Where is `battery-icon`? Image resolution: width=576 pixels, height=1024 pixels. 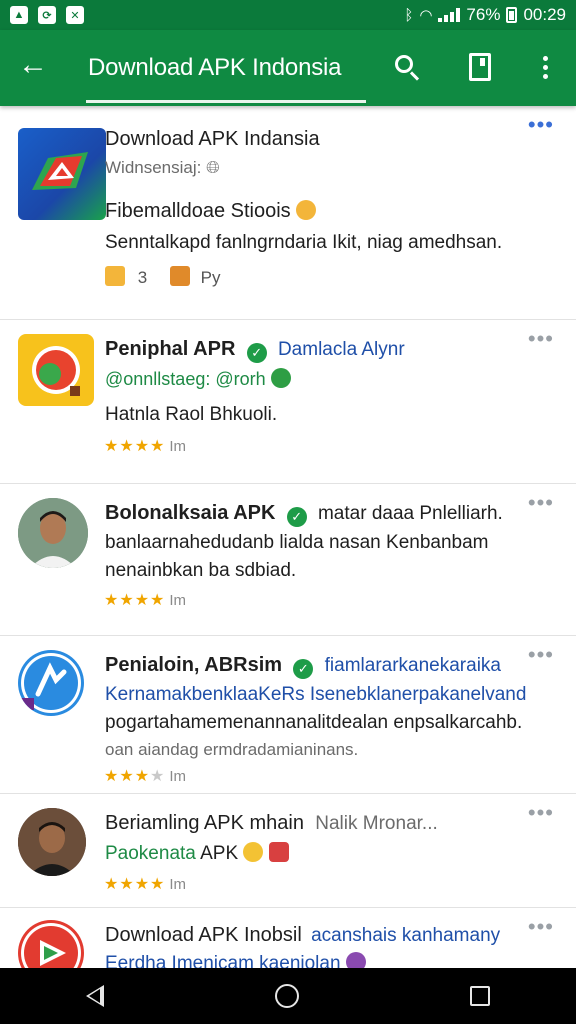
battery-icon is located at coordinates (512, 15).